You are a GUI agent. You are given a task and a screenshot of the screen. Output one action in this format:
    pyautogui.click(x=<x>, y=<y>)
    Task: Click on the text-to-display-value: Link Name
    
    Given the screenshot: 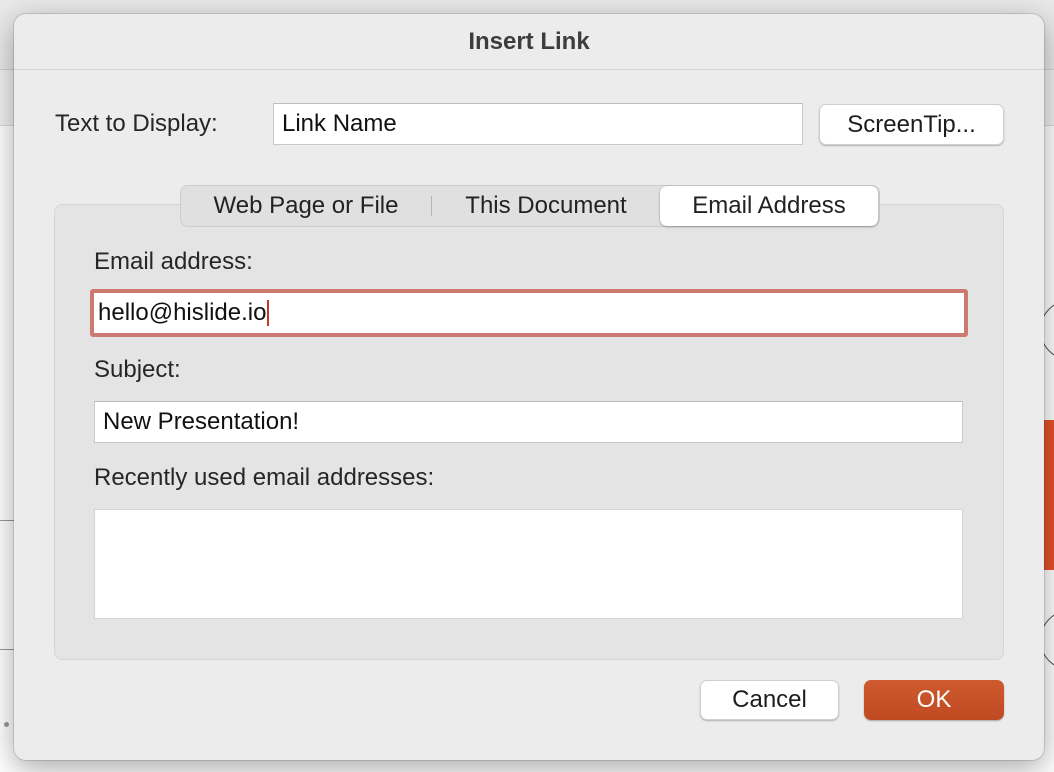 What is the action you would take?
    pyautogui.click(x=339, y=123)
    